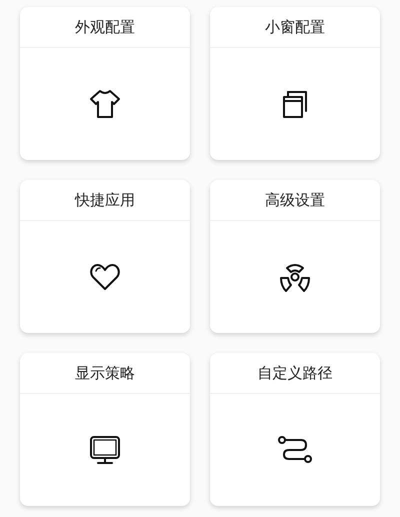 The width and height of the screenshot is (400, 517). Describe the element at coordinates (105, 83) in the screenshot. I see `settings-card: 外观配置` at that location.